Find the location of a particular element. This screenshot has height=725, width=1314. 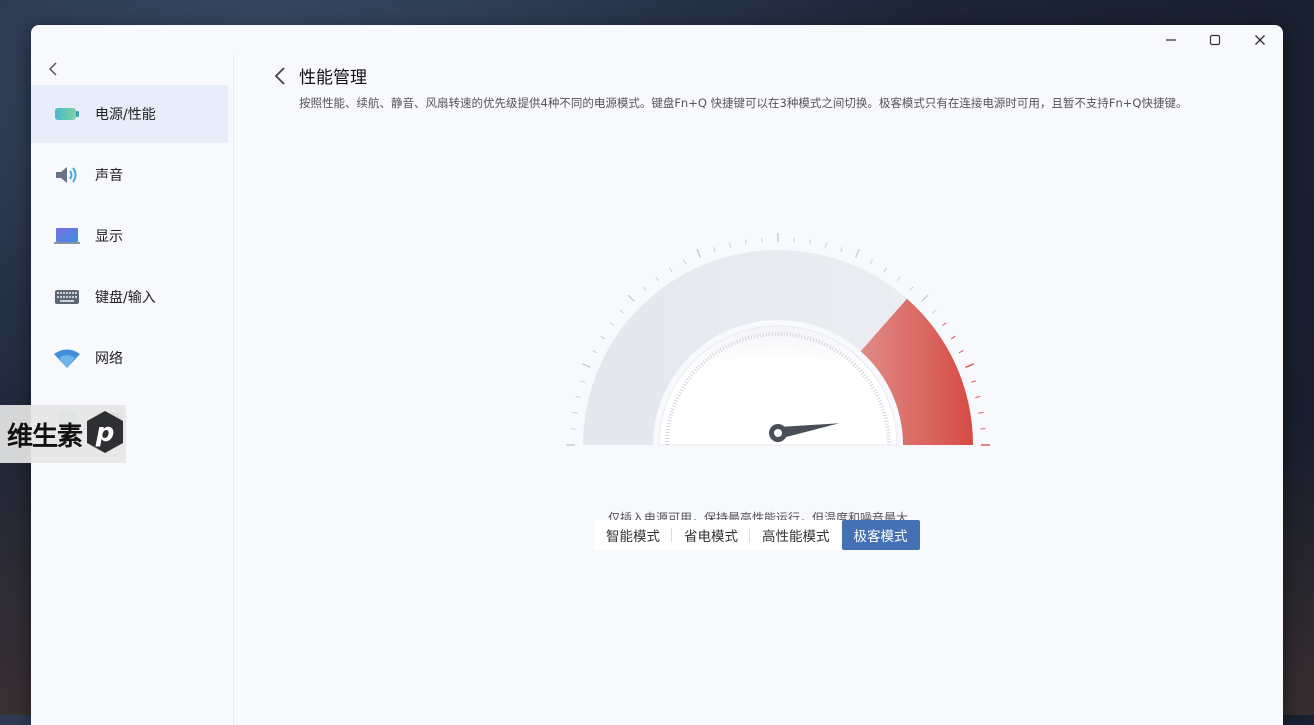

maximize-button is located at coordinates (1215, 40).